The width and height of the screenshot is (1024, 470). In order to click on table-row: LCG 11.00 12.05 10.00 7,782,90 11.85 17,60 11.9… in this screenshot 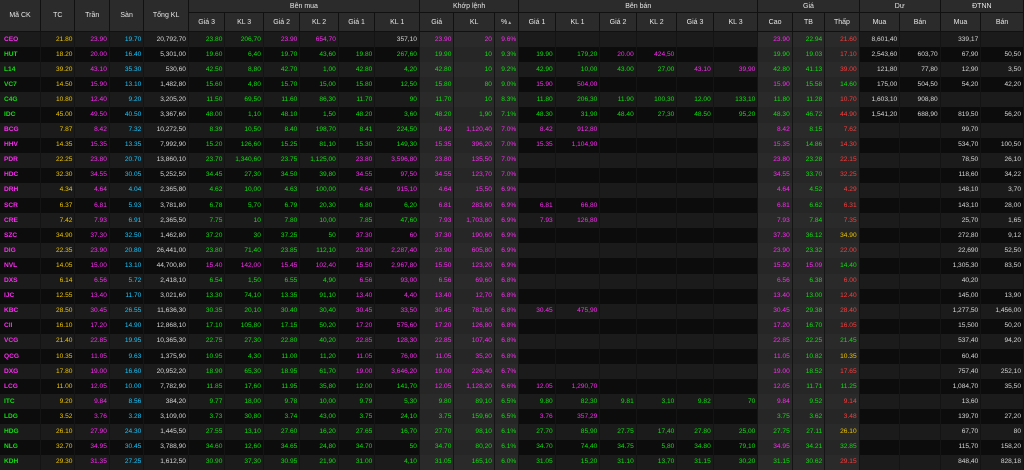, I will do `click(512, 387)`.